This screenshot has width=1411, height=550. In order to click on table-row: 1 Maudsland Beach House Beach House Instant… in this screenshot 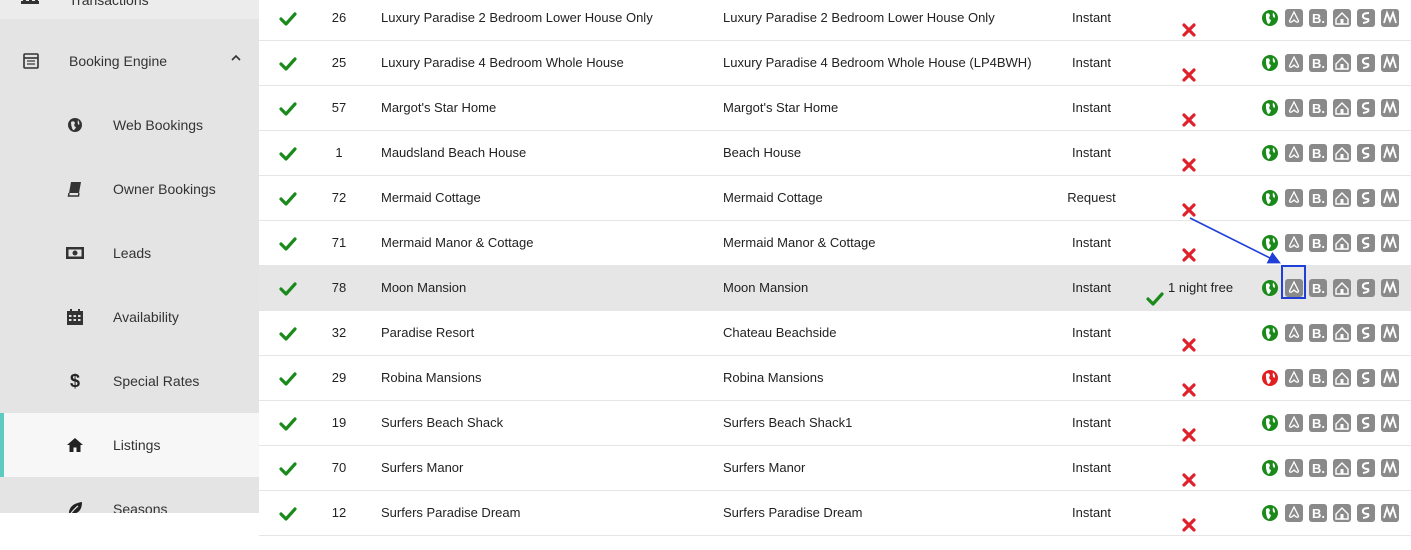, I will do `click(835, 153)`.